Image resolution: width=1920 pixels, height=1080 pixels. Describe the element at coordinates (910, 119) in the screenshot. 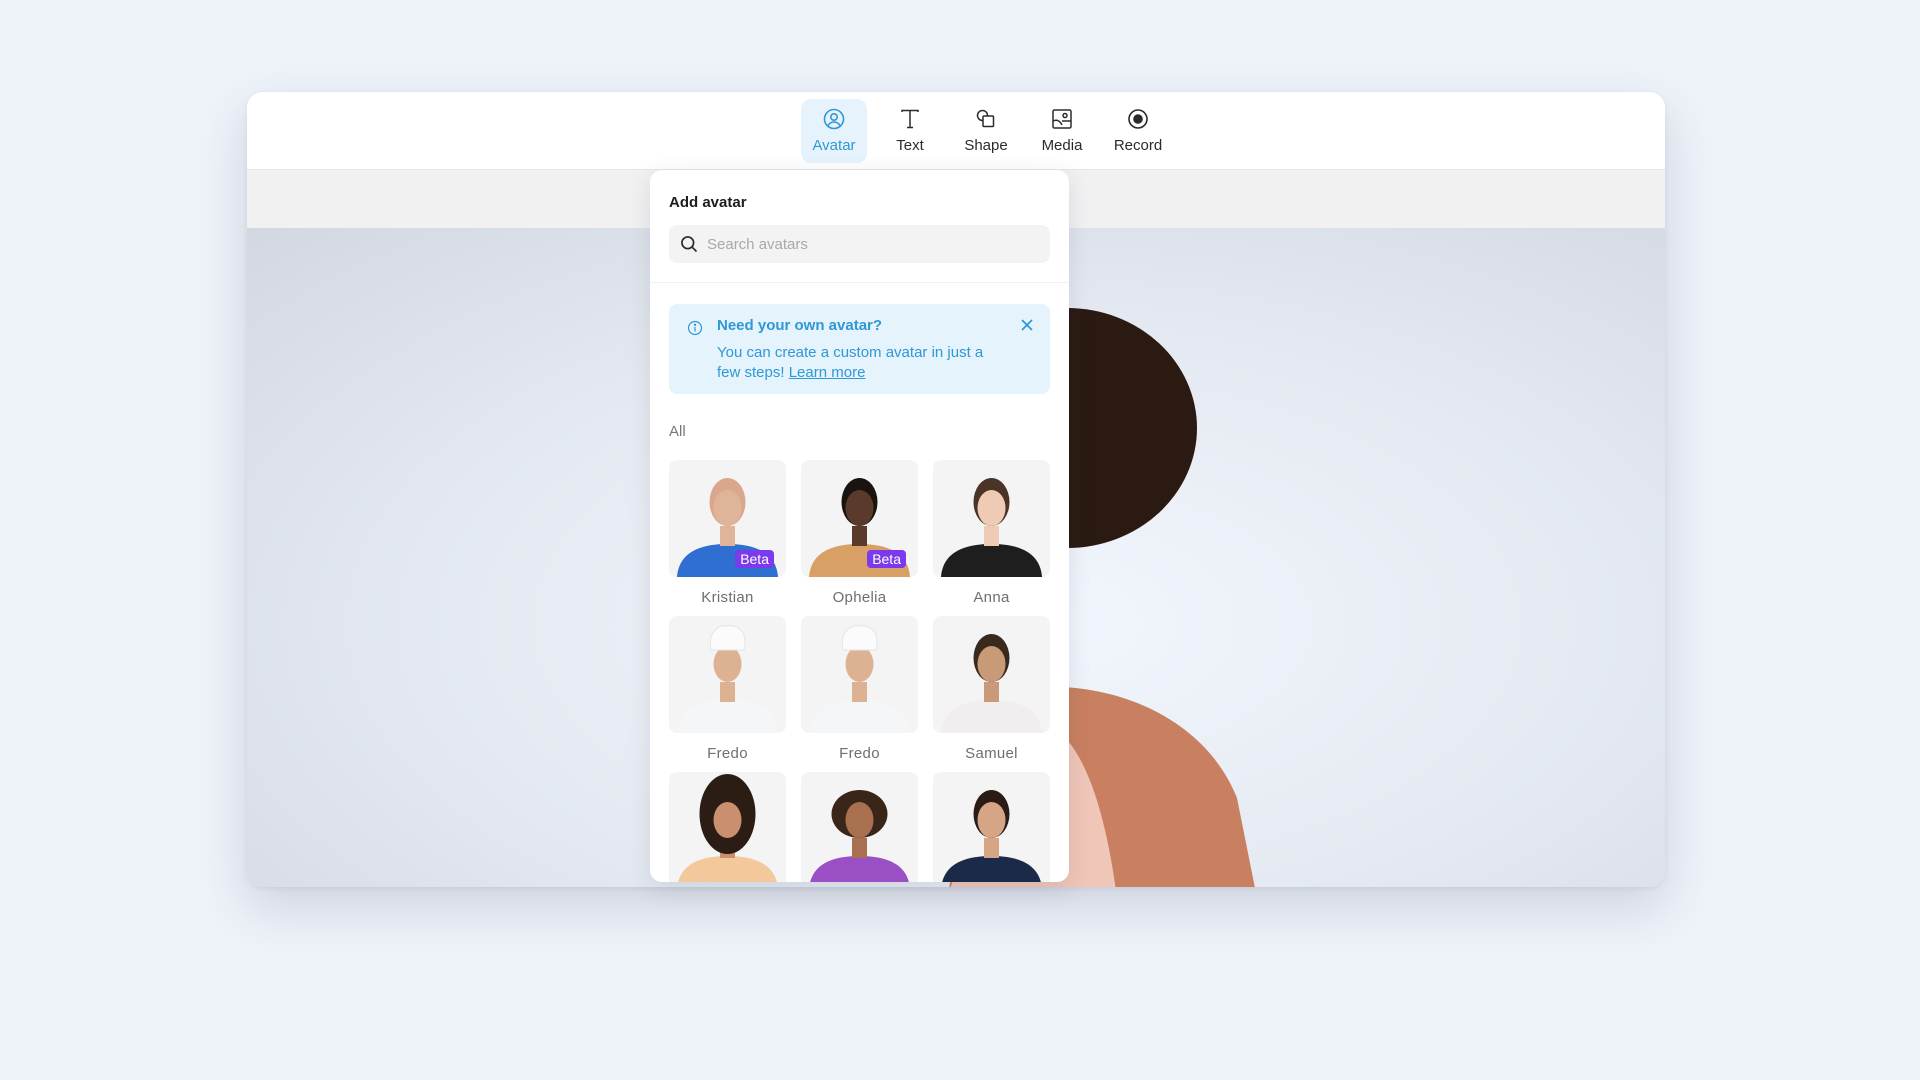

I see `text-icon` at that location.